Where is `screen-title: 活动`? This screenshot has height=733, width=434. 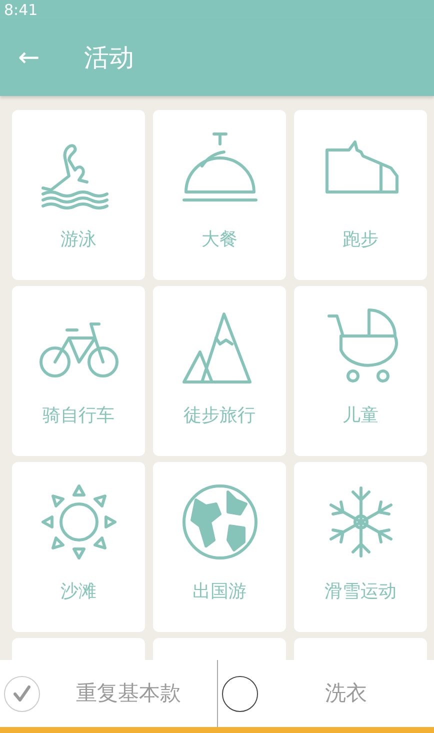
screen-title: 活动 is located at coordinates (109, 58).